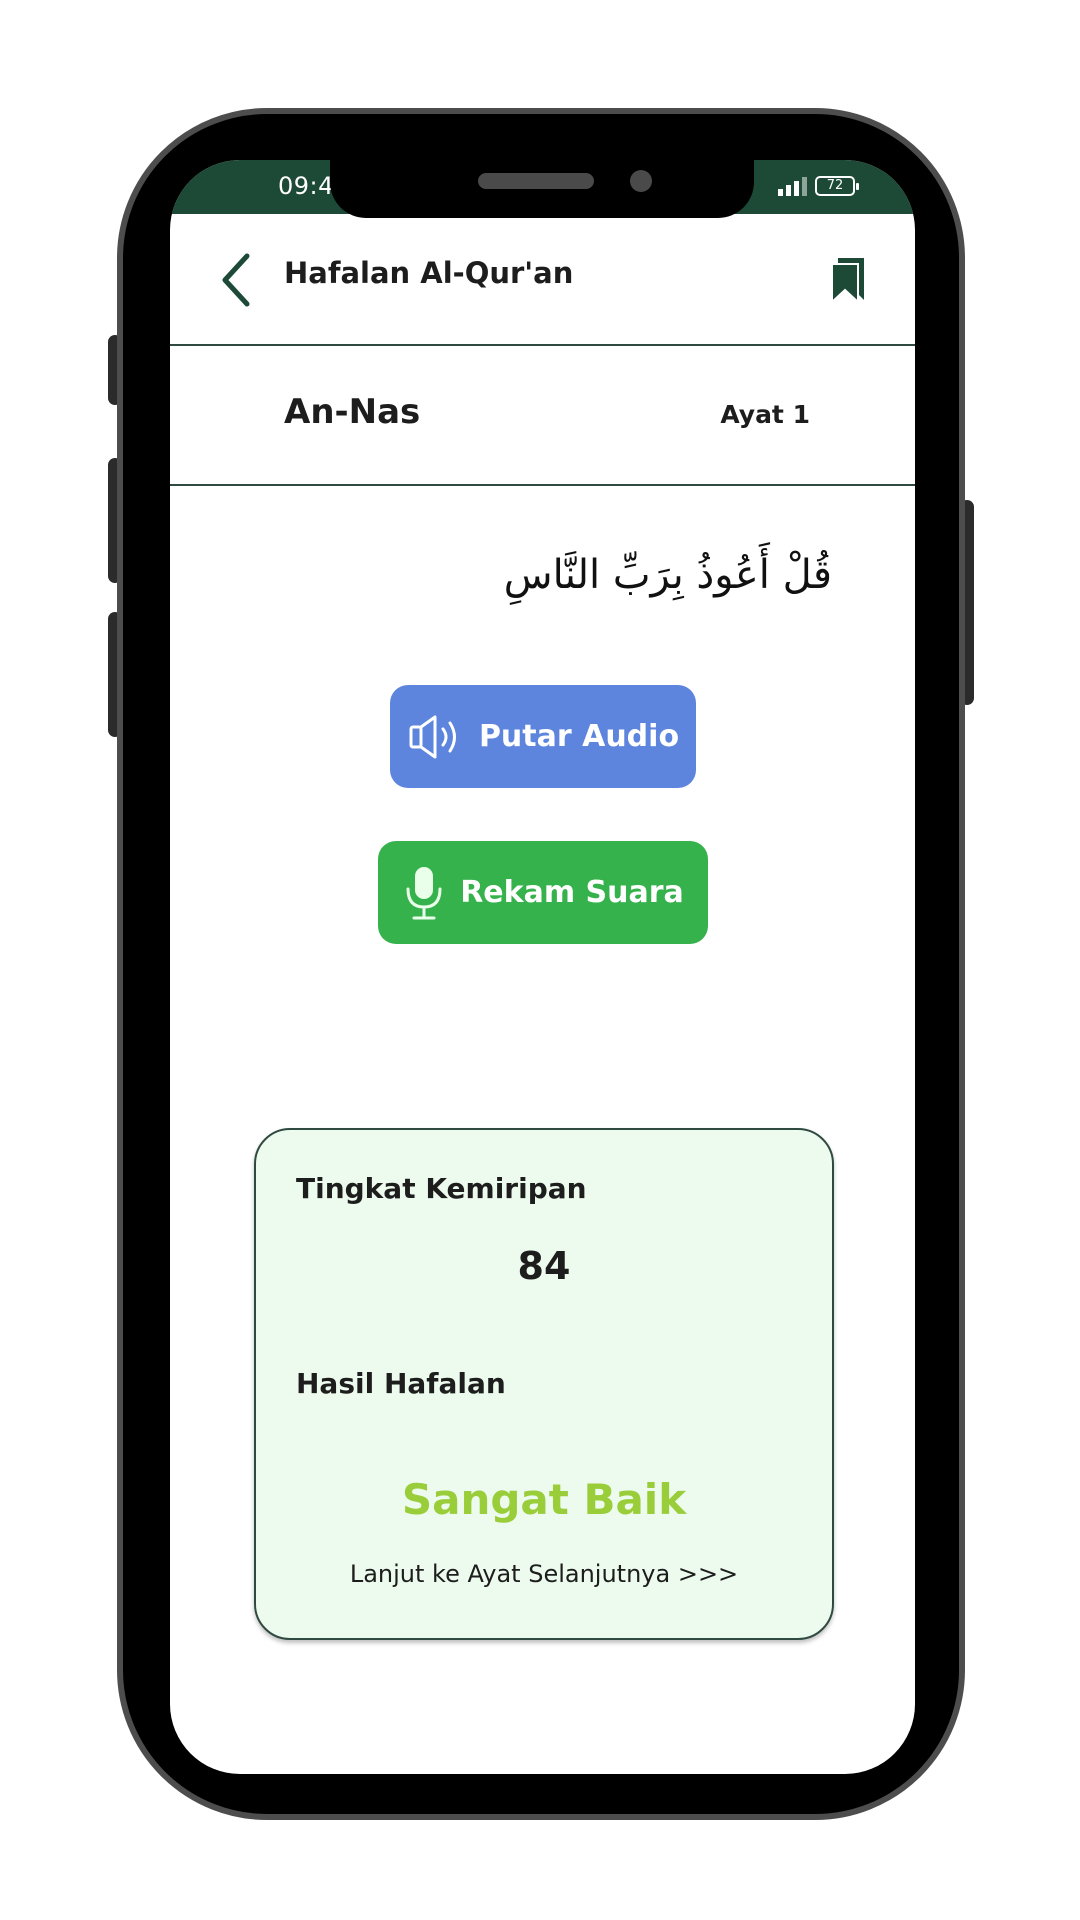 This screenshot has width=1080, height=1920. I want to click on record-voice-button: Rekam Suara, so click(543, 892).